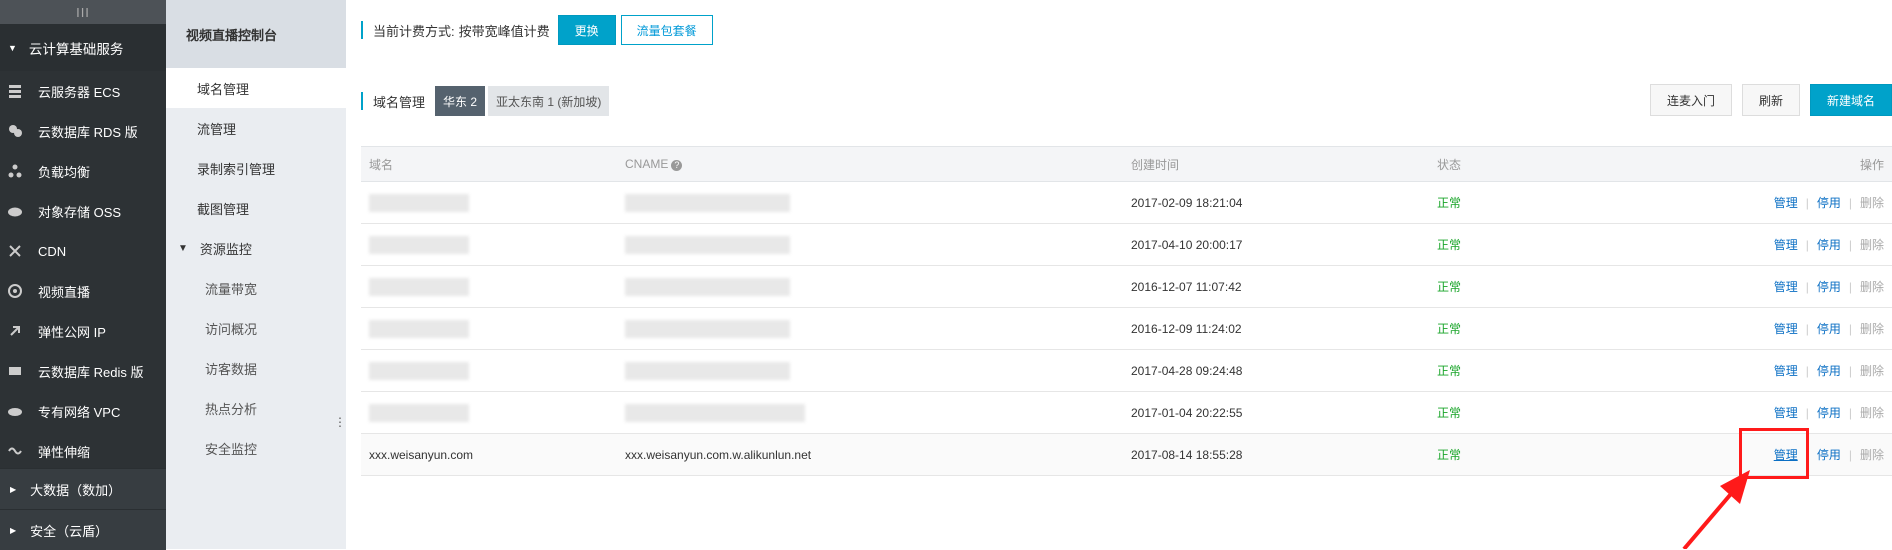  Describe the element at coordinates (256, 208) in the screenshot. I see `sidebar-item-snapshot: 截图管理` at that location.